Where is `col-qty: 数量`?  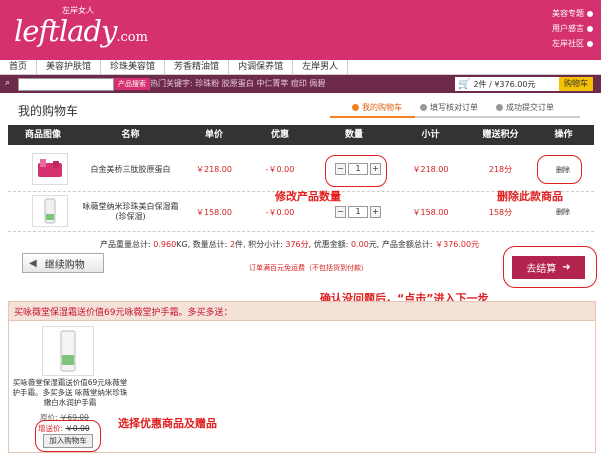
col-qty: 数量 is located at coordinates (353, 135).